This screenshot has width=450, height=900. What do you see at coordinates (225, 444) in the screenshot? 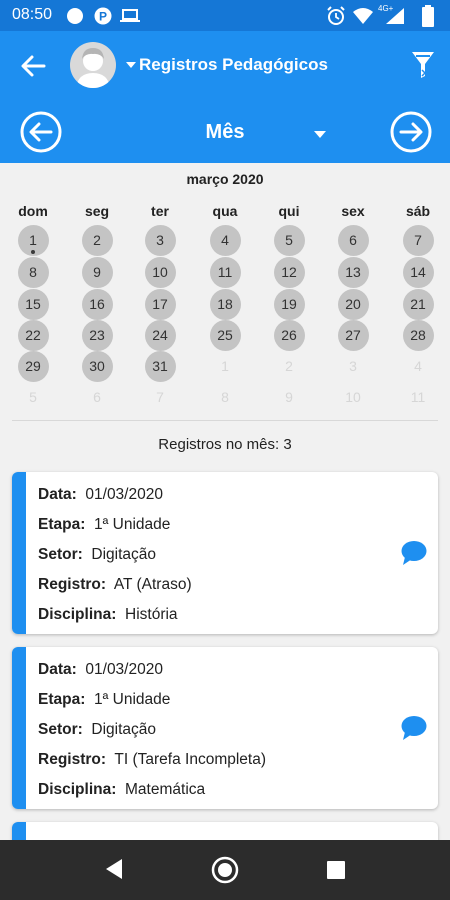
I see `records-count: Registros no mês: 3` at bounding box center [225, 444].